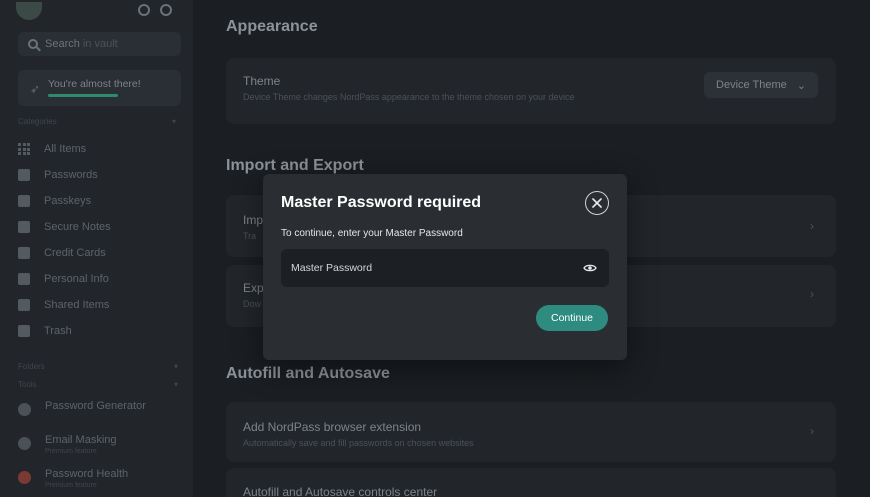  What do you see at coordinates (252, 304) in the screenshot?
I see `export-description: Dow` at bounding box center [252, 304].